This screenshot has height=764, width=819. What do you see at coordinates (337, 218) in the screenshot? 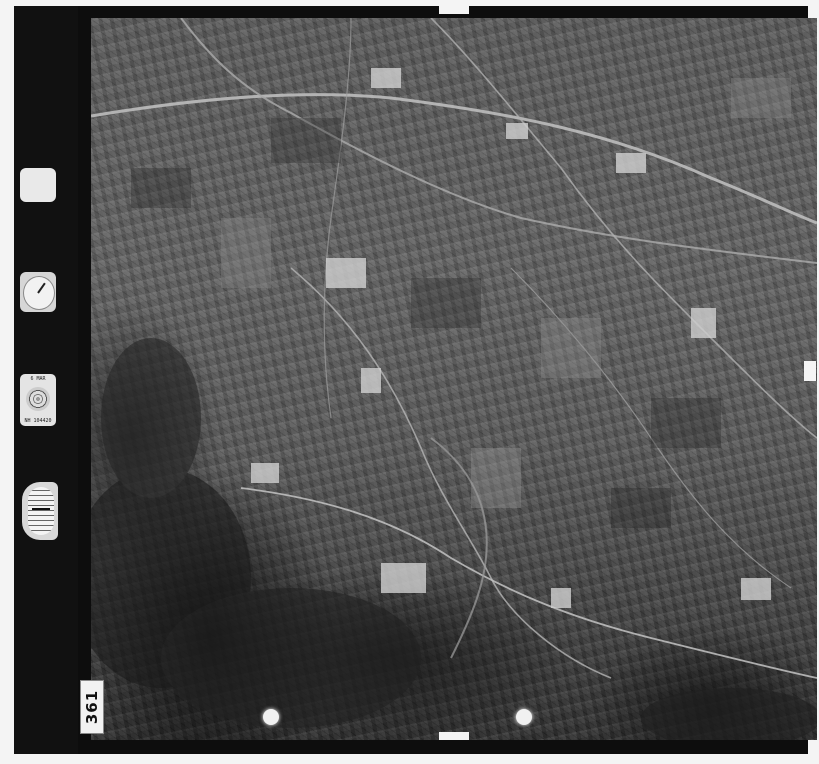
I see `road-d` at bounding box center [337, 218].